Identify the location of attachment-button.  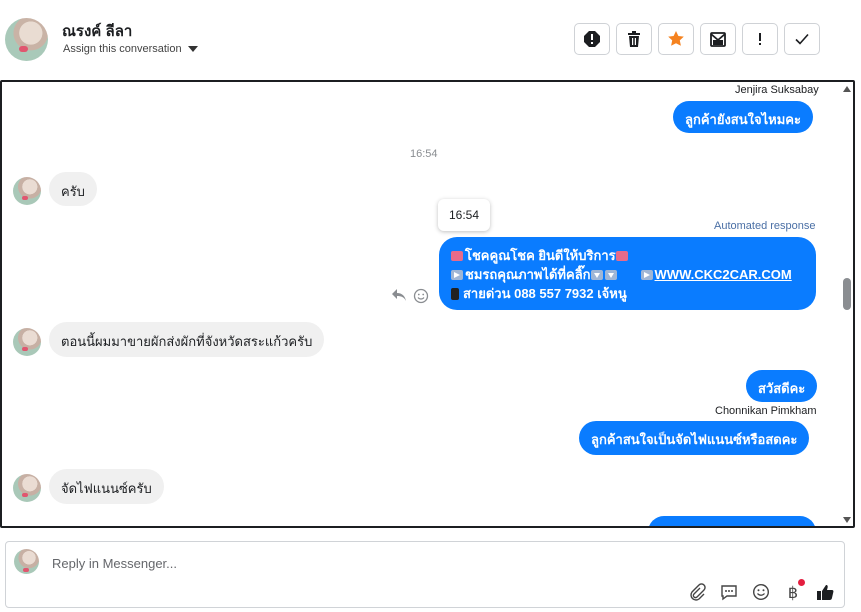
(697, 592).